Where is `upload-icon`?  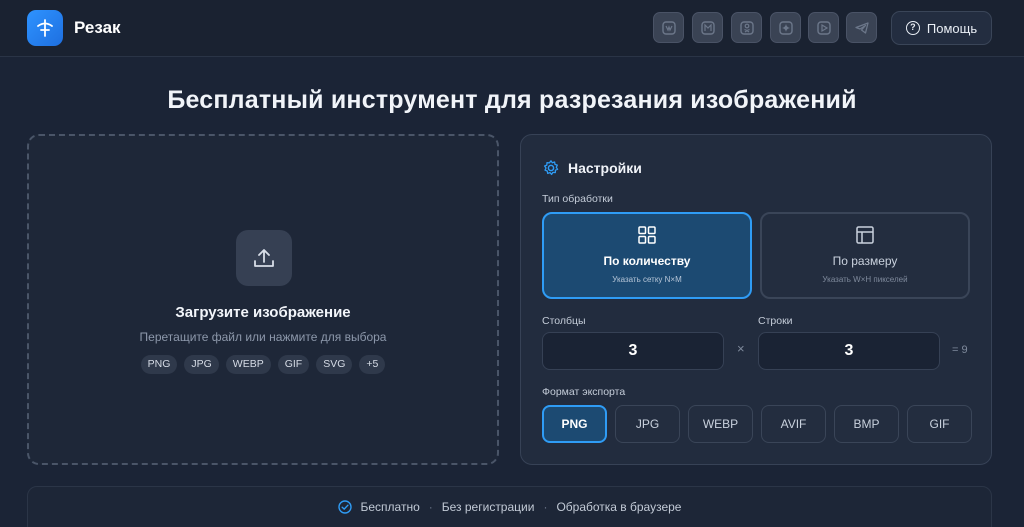
upload-icon is located at coordinates (264, 258).